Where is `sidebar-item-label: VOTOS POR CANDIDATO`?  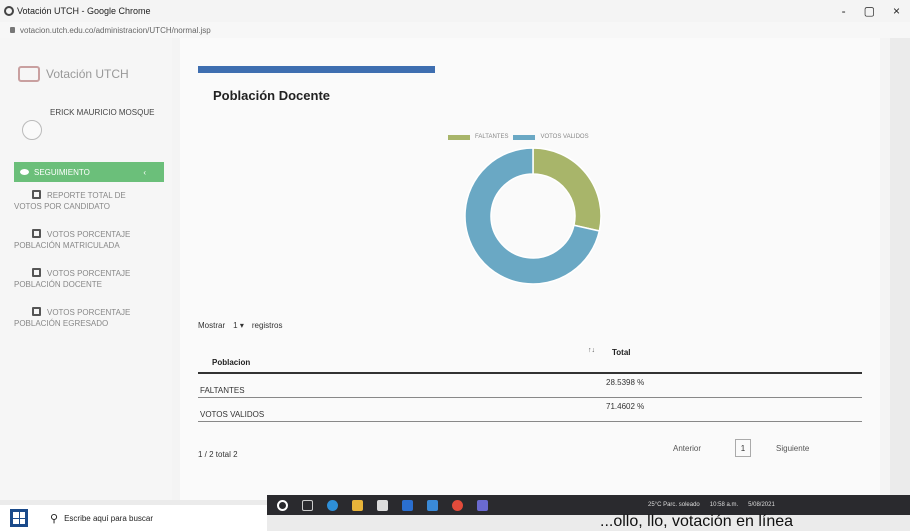
sidebar-item-label: VOTOS POR CANDIDATO is located at coordinates (62, 206).